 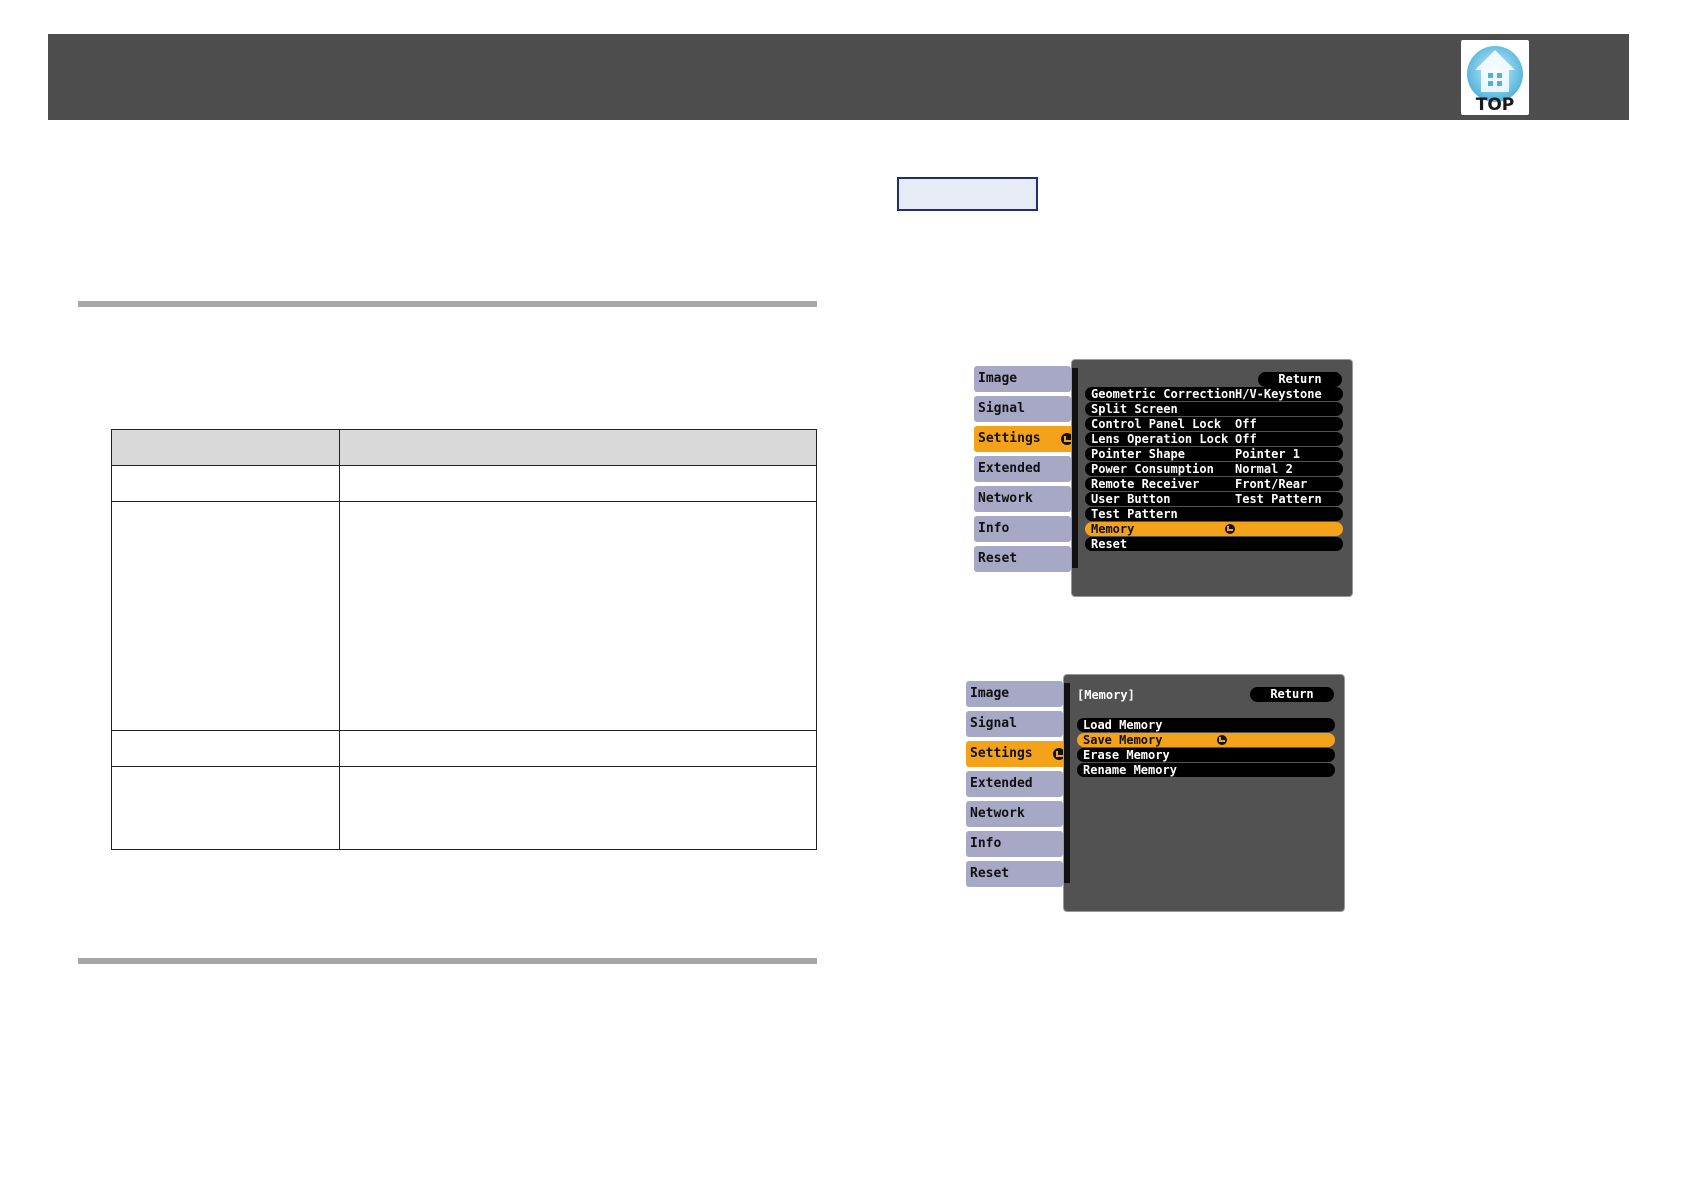 What do you see at coordinates (1206, 725) in the screenshot?
I see `menu-row-load-memory: Load Memory` at bounding box center [1206, 725].